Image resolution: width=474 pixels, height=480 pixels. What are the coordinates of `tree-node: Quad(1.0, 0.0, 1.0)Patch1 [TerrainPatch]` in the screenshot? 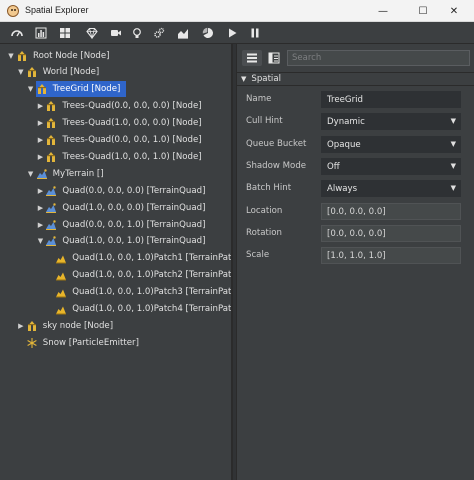 It's located at (115, 258).